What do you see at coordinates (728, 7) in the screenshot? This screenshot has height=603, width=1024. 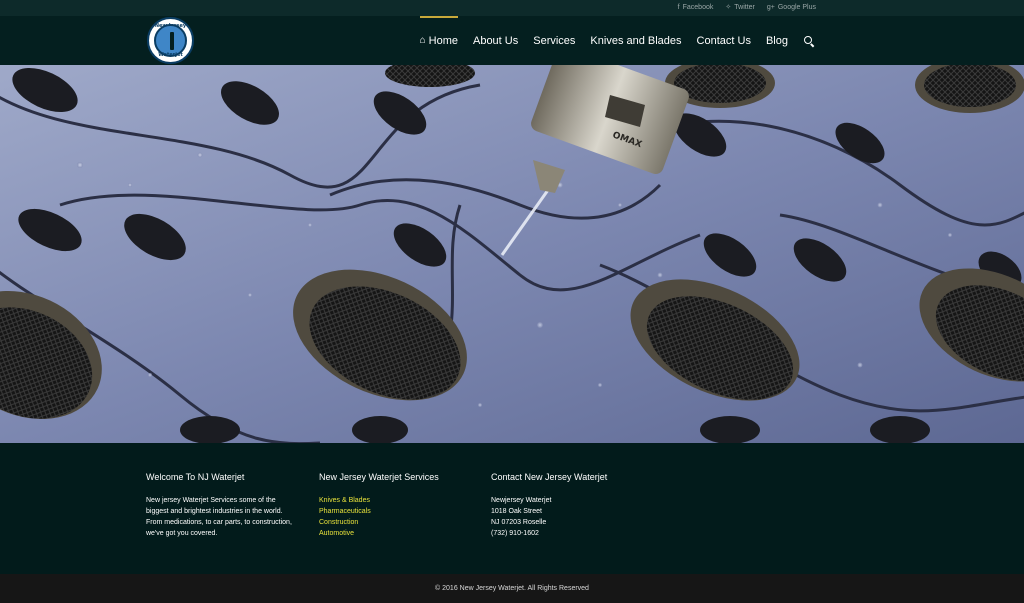 I see `twitter-icon: ✧` at bounding box center [728, 7].